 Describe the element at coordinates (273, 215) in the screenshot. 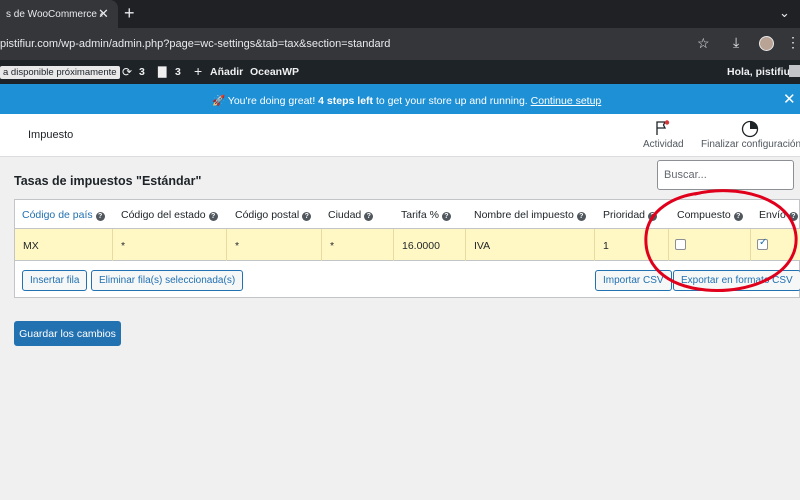

I see `column-header-postcode: Código postal?` at that location.